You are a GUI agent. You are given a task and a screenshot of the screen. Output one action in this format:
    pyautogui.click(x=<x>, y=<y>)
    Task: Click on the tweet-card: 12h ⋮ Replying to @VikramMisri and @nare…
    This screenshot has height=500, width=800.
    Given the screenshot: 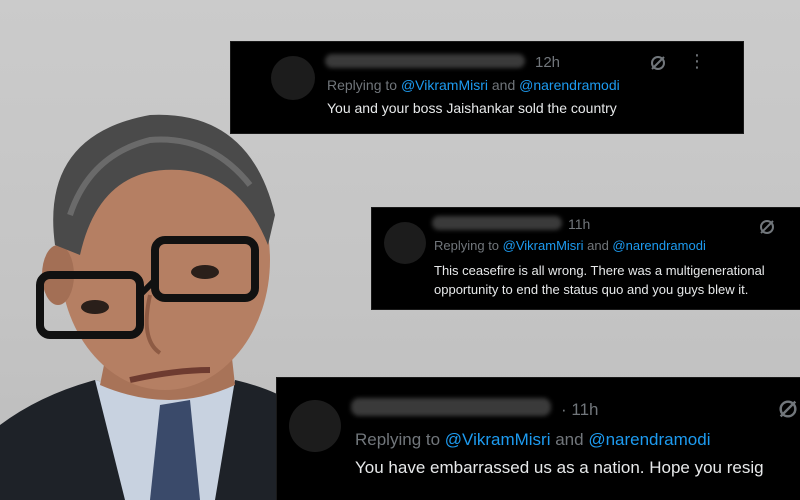 What is the action you would take?
    pyautogui.click(x=487, y=87)
    